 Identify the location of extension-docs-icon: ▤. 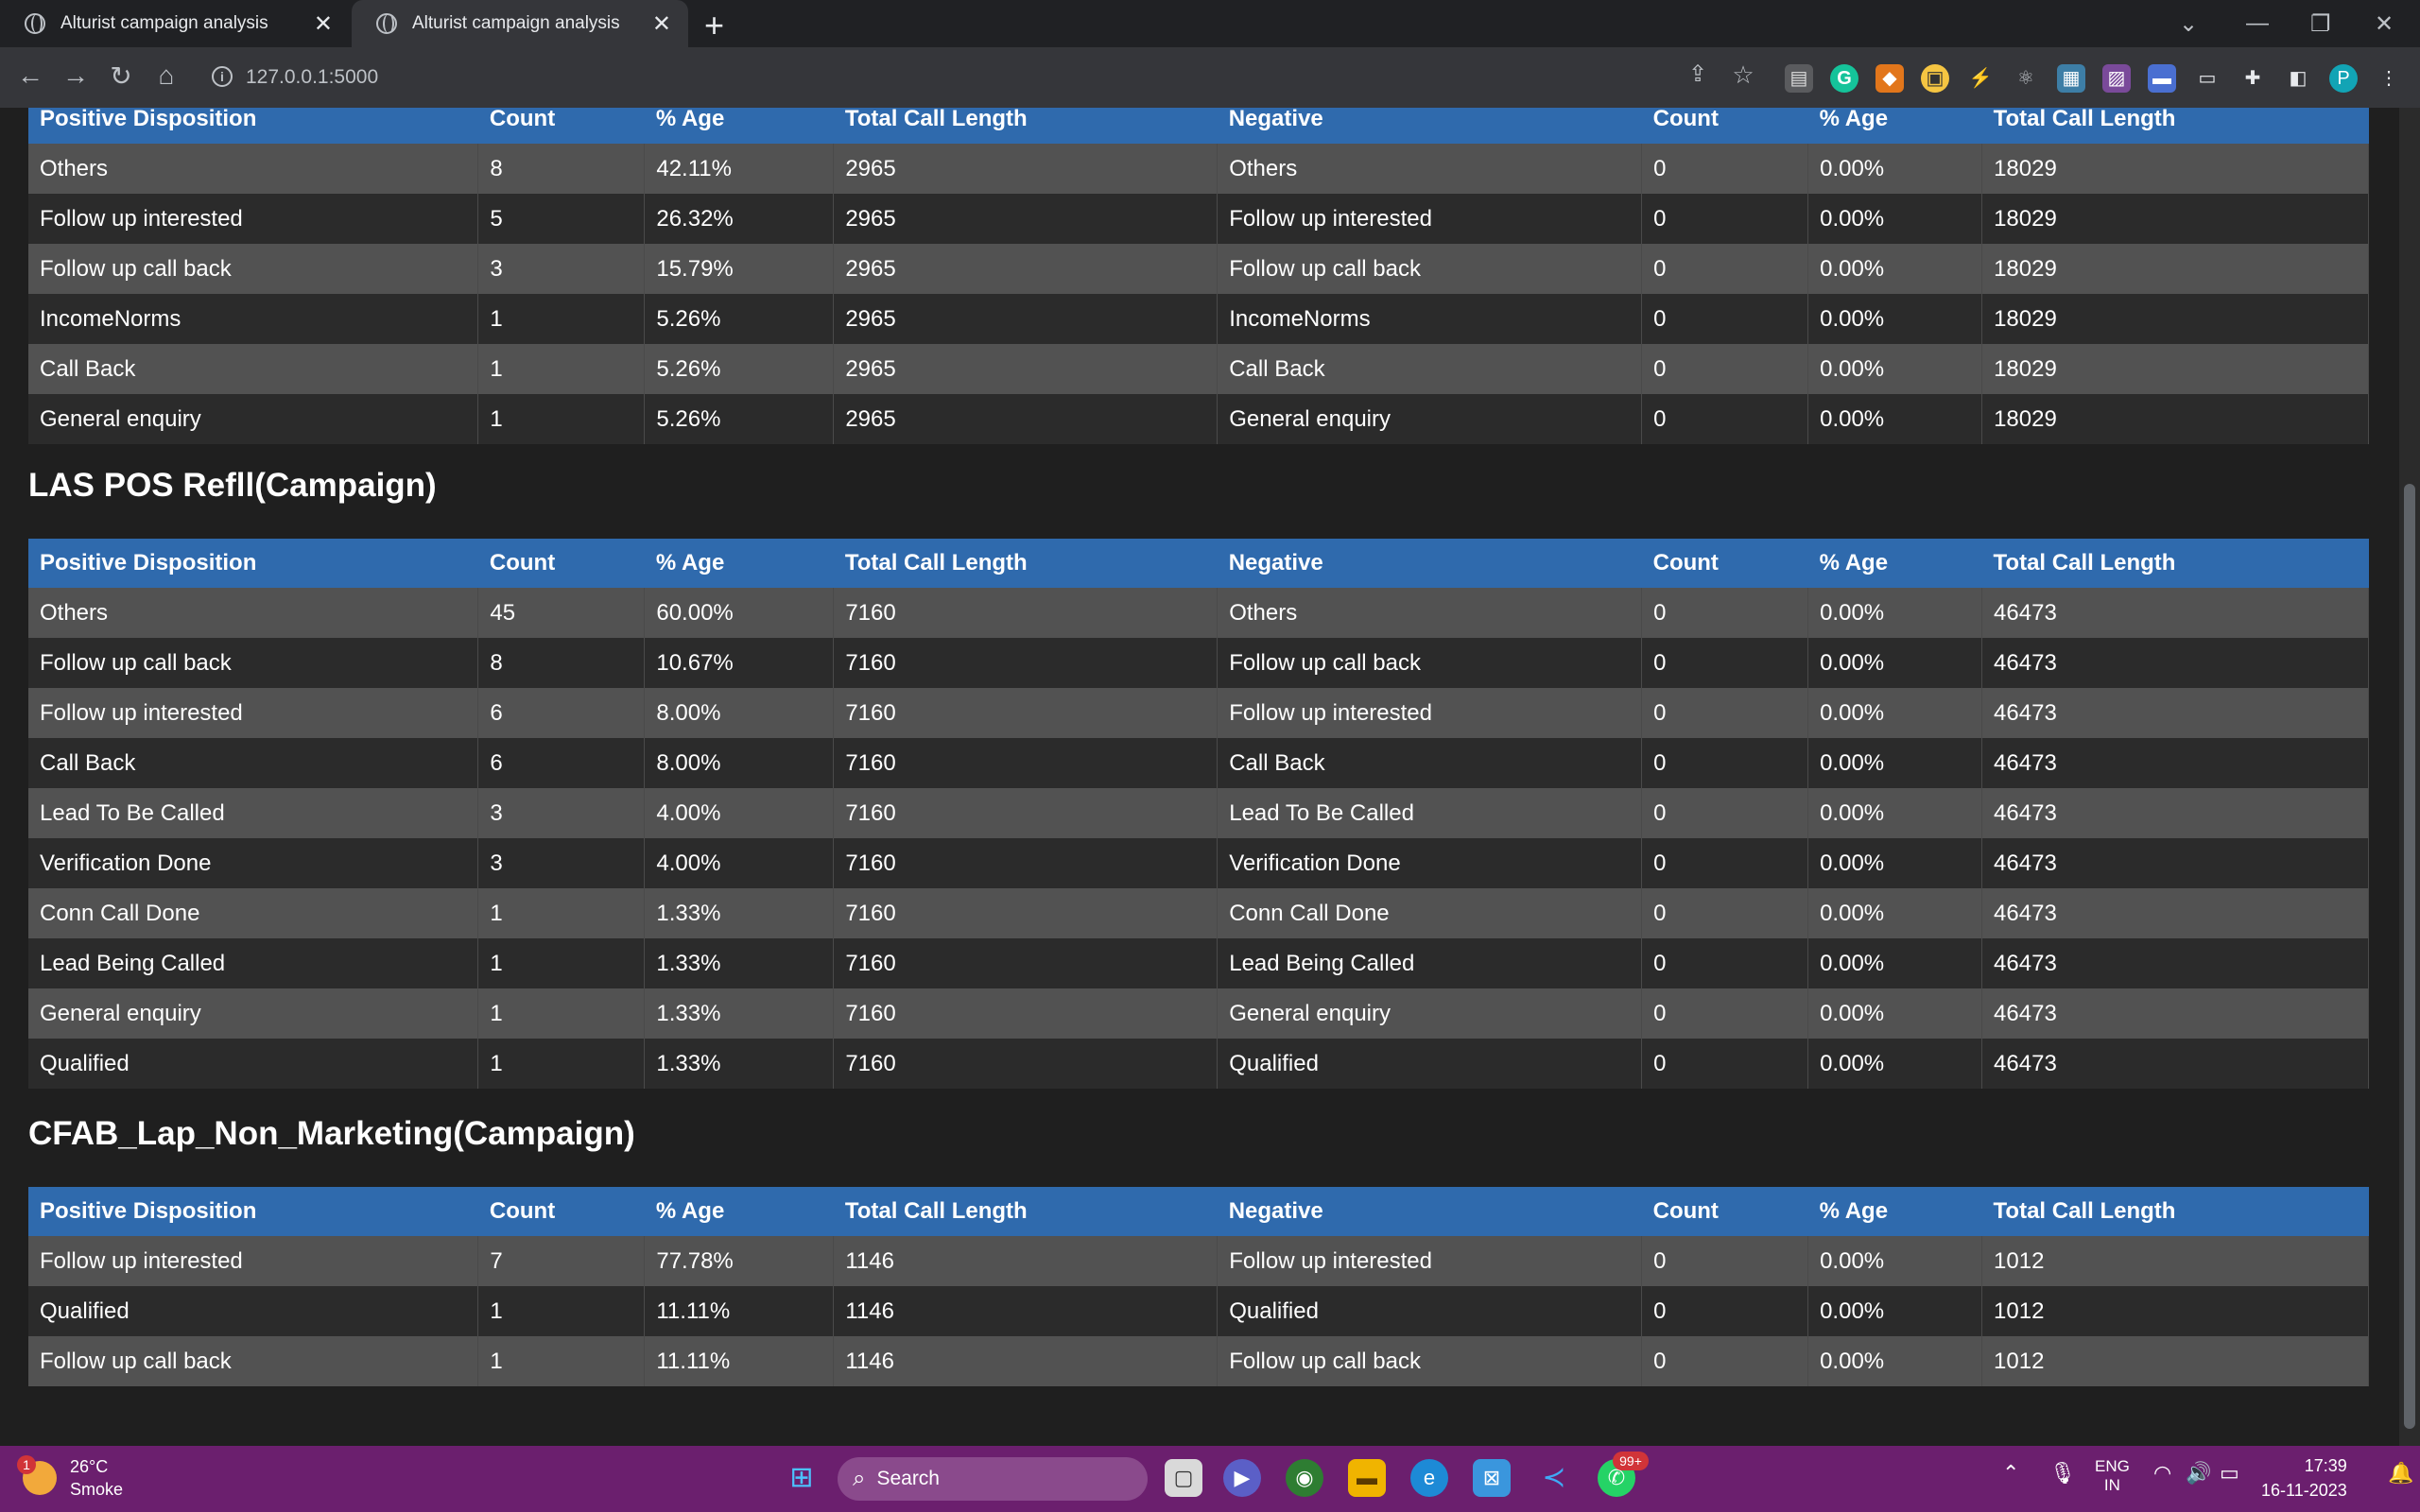
(1799, 78).